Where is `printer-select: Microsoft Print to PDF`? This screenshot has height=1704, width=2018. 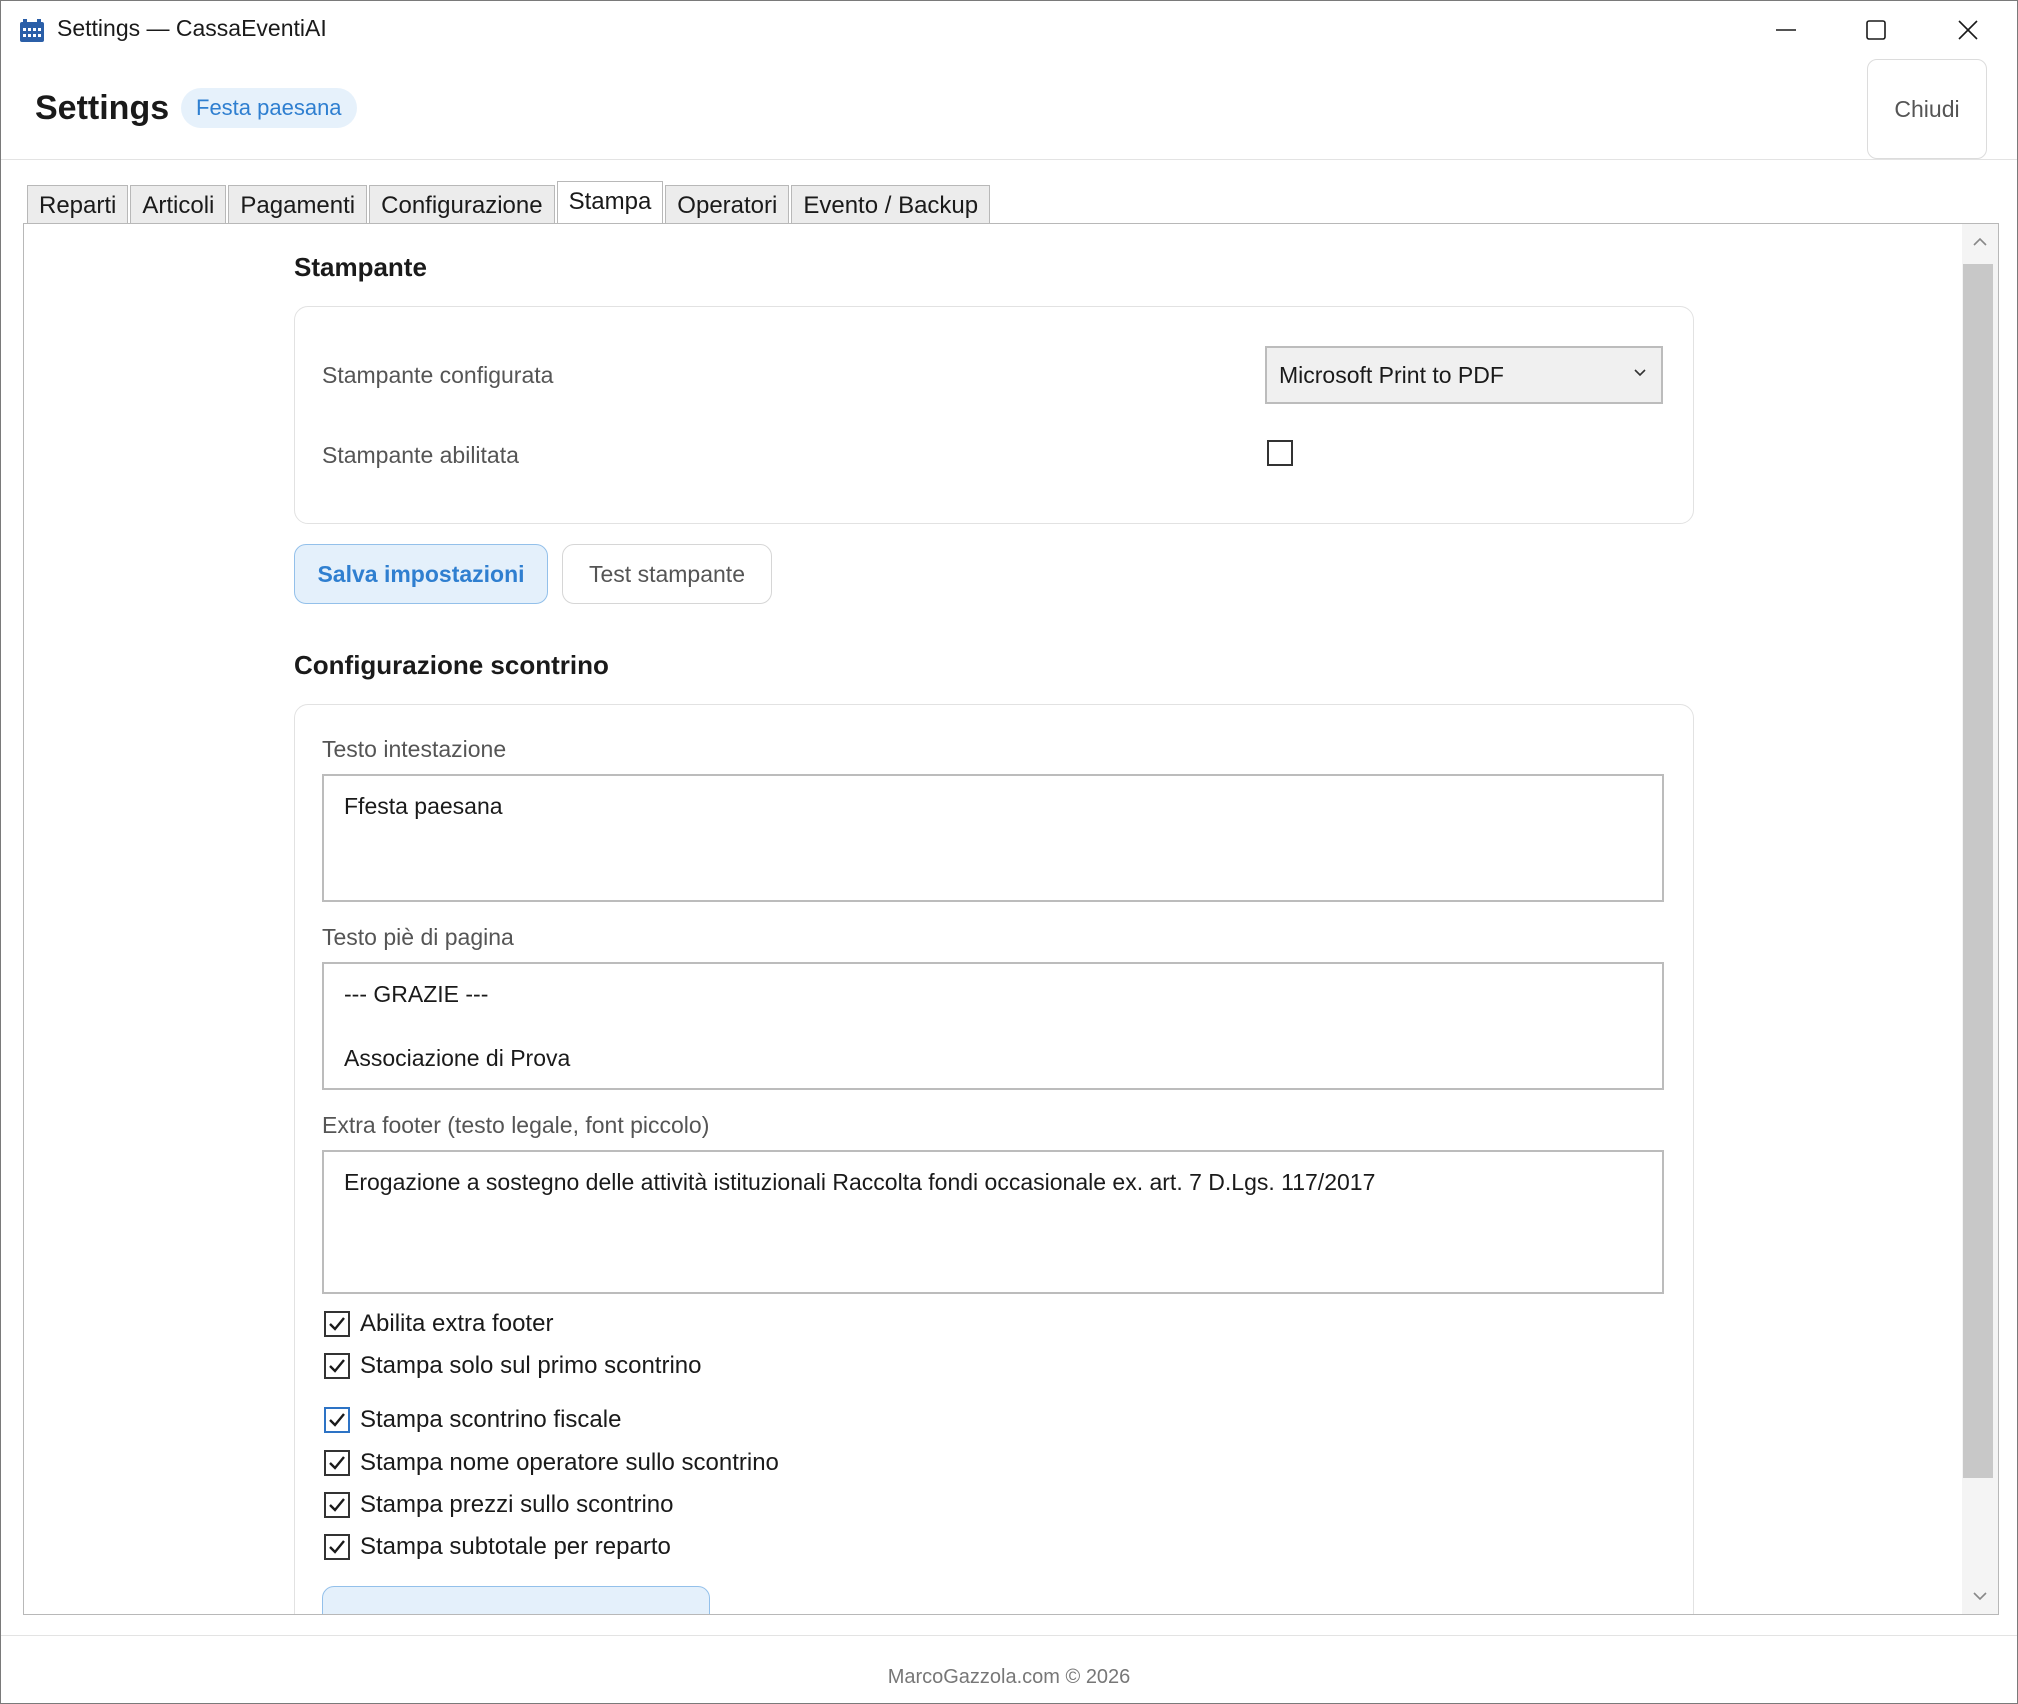
printer-select: Microsoft Print to PDF is located at coordinates (1464, 375).